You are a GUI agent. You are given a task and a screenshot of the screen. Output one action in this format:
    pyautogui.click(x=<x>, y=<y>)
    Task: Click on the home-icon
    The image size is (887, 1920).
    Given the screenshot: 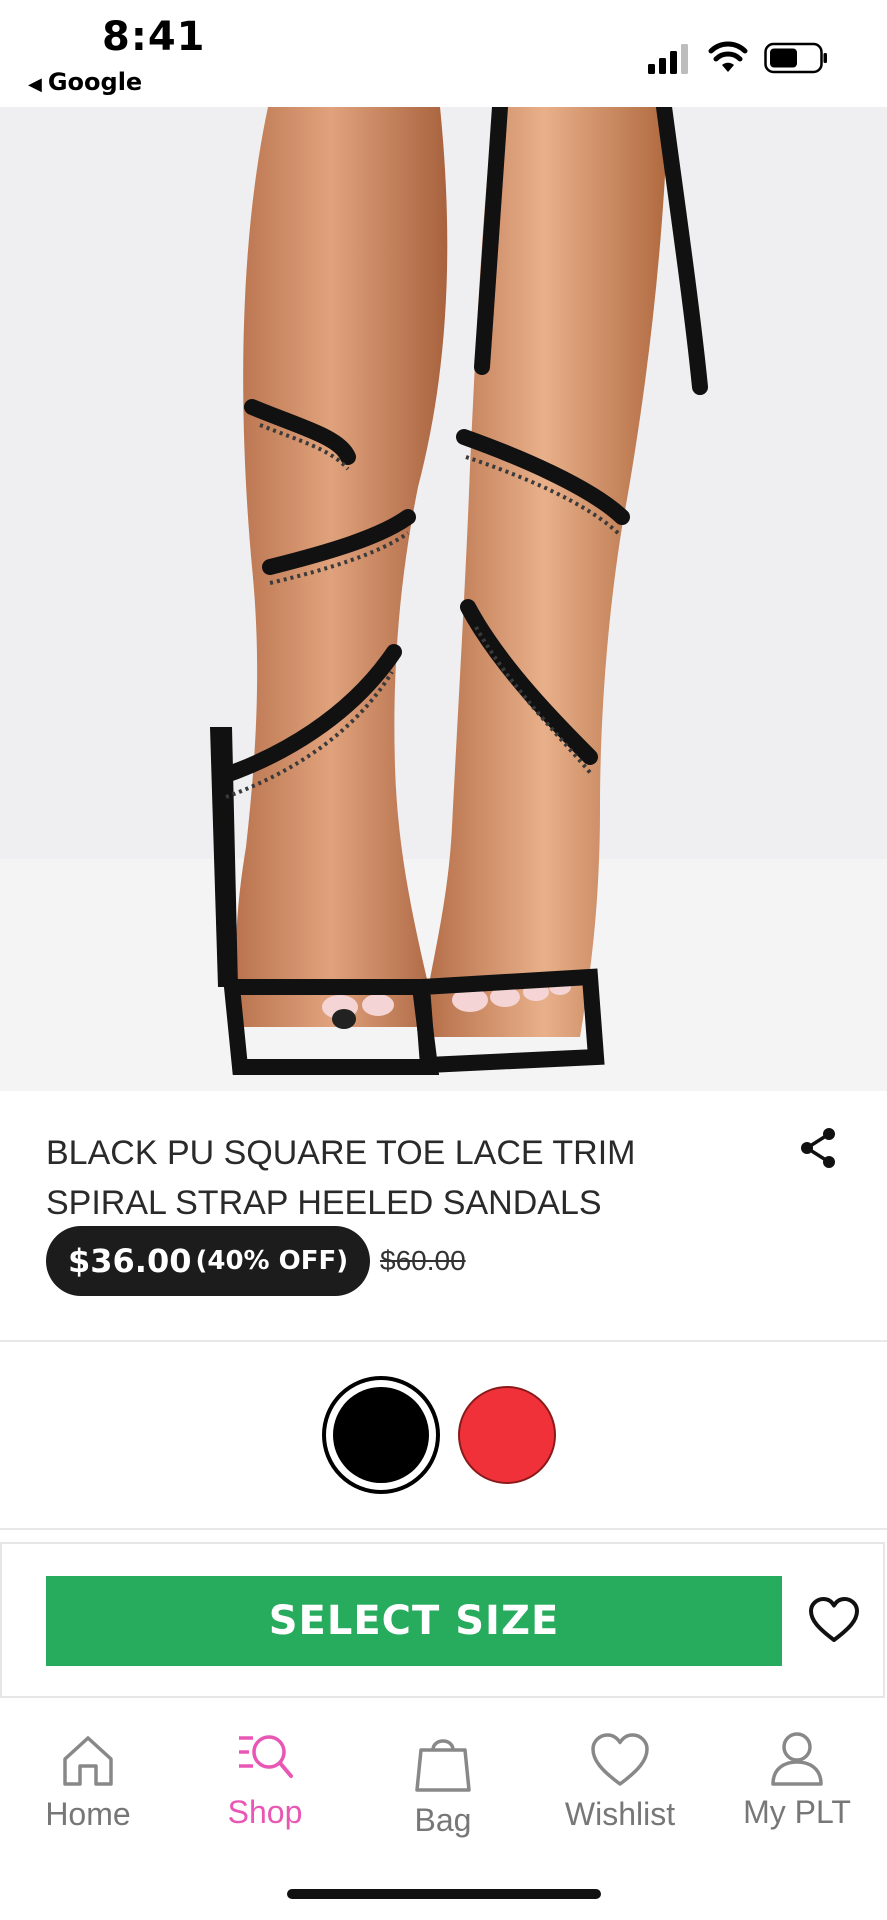 What is the action you would take?
    pyautogui.click(x=88, y=1761)
    